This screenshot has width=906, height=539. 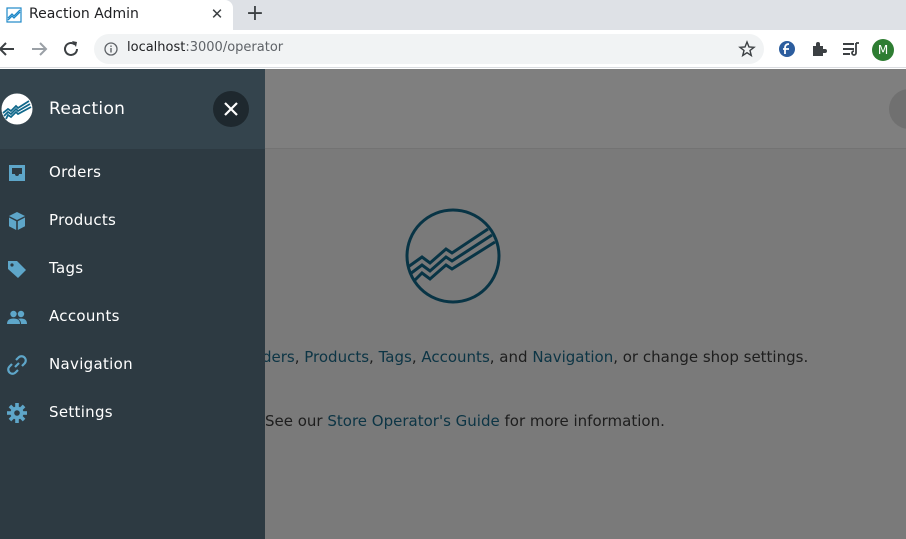 I want to click on inbox-icon, so click(x=17, y=173).